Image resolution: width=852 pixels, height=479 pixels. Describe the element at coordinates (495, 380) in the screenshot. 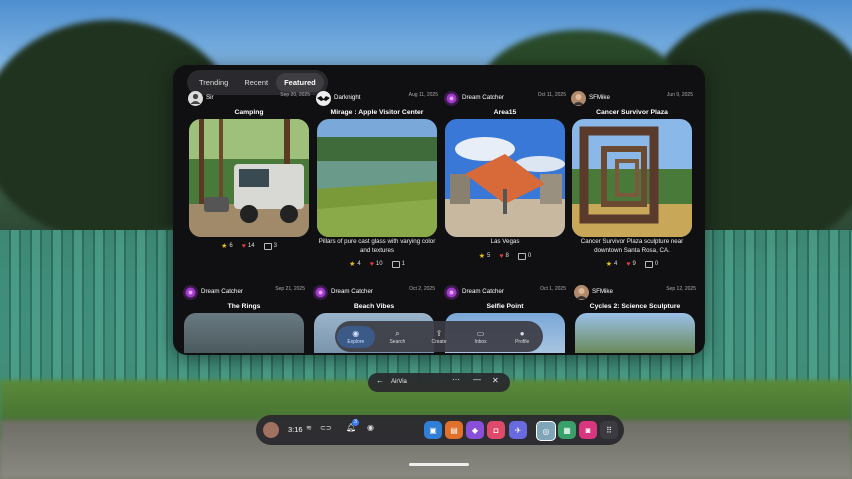

I see `close-icon: ✕` at that location.